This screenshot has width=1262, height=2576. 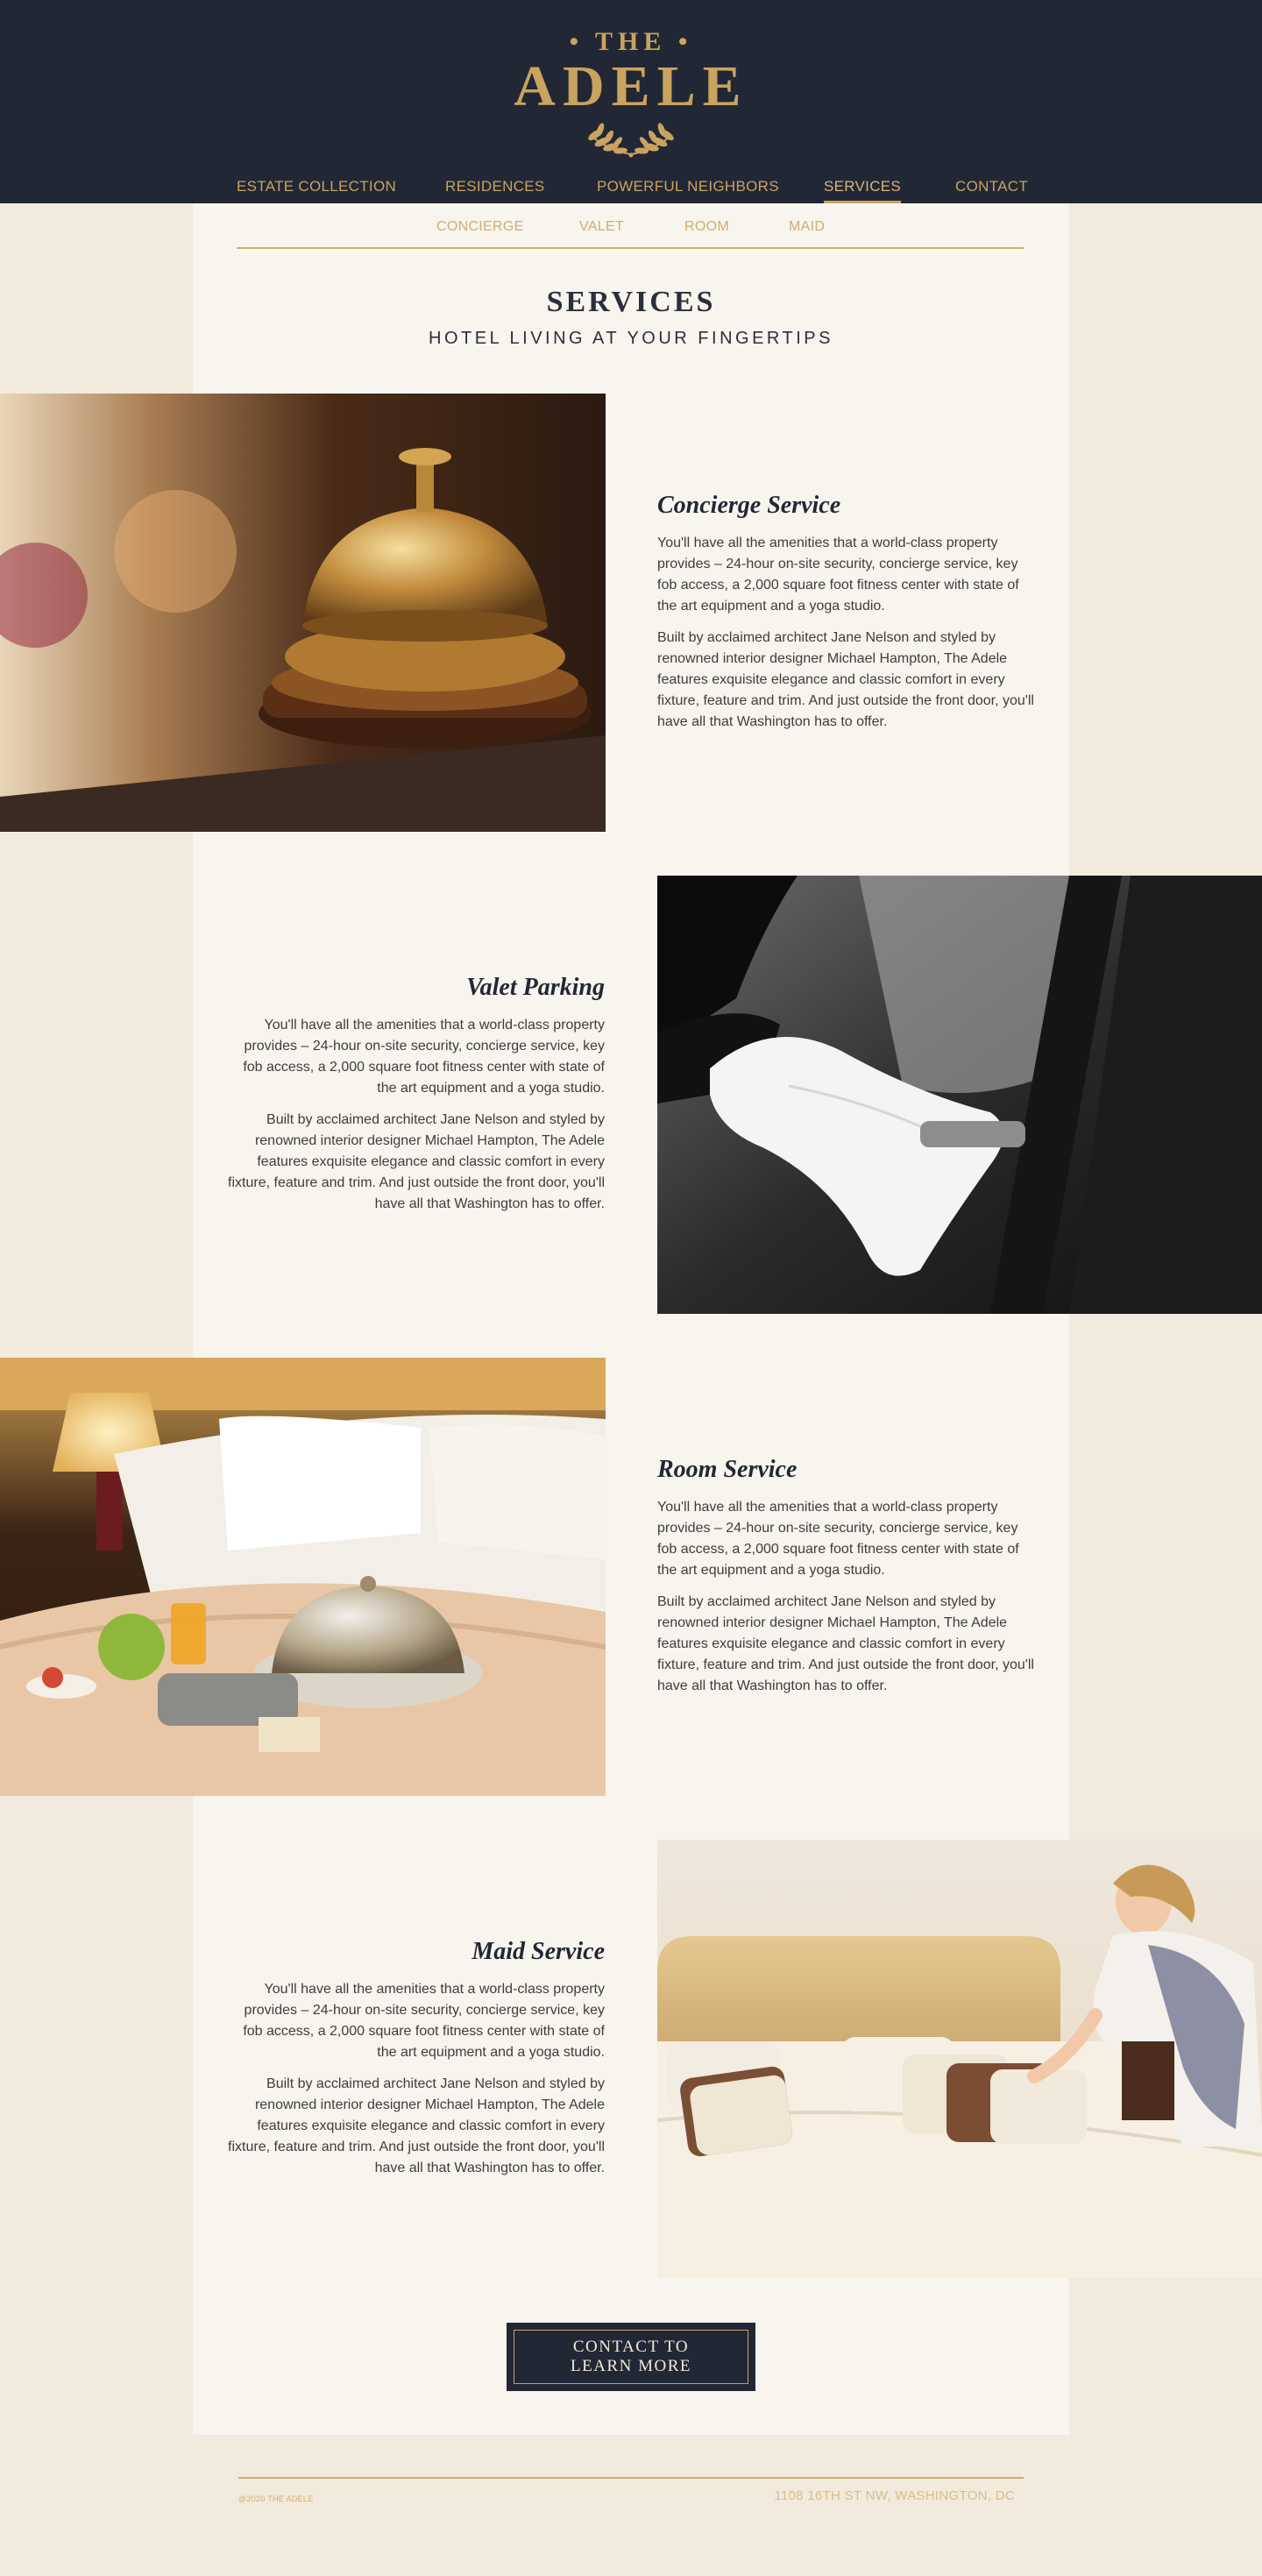 What do you see at coordinates (631, 86) in the screenshot?
I see `logo-name: ADELE` at bounding box center [631, 86].